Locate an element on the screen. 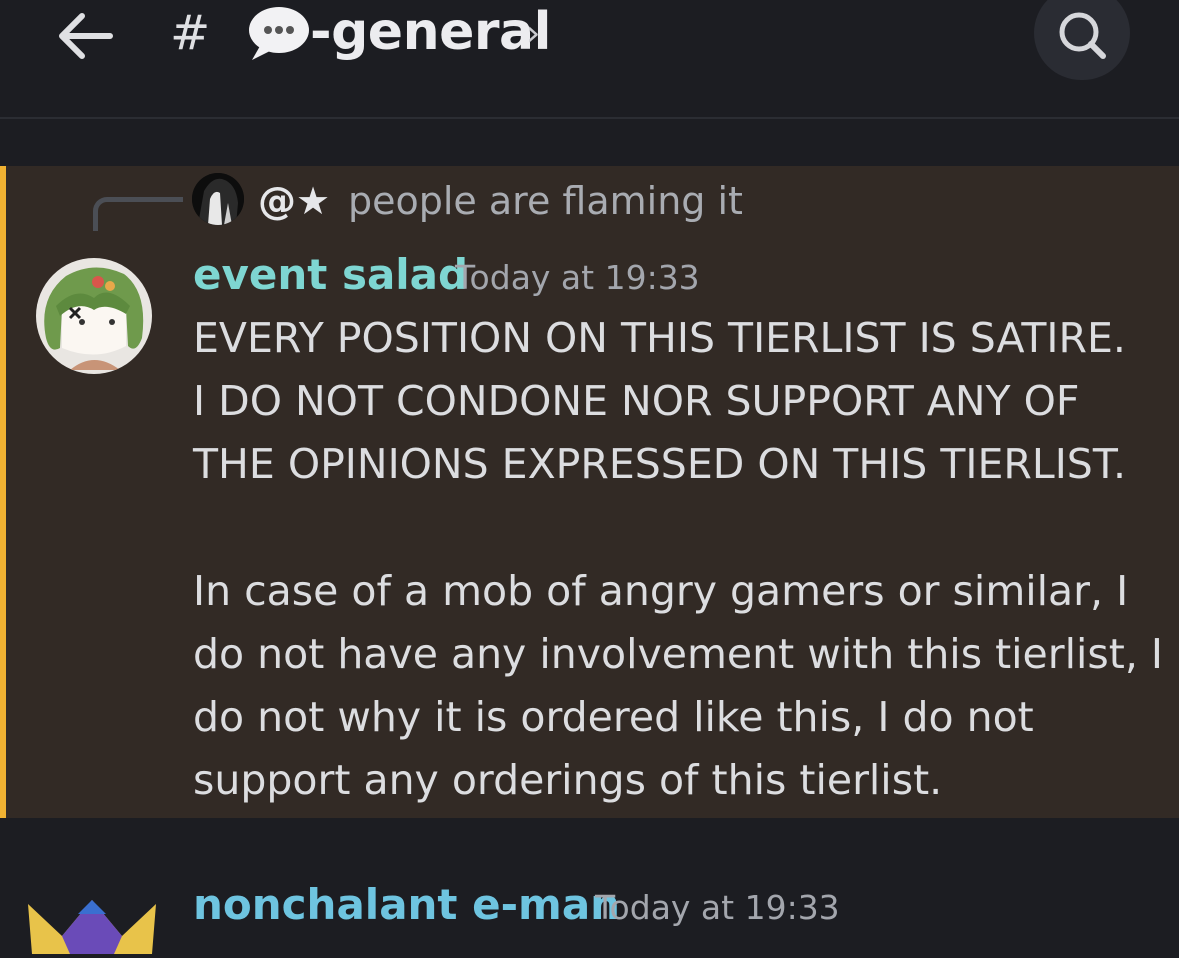  next-author-username: nonchalant e-man is located at coordinates (406, 905).